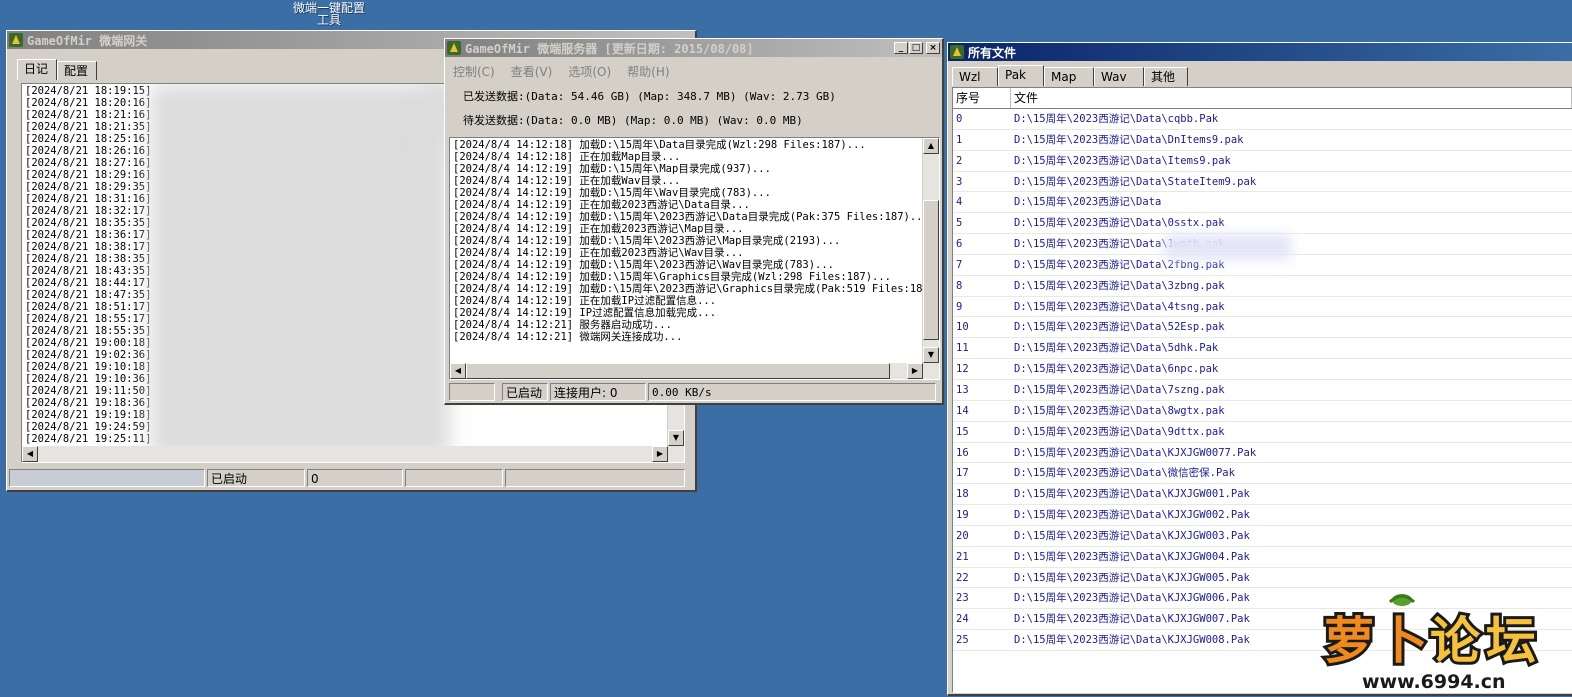  What do you see at coordinates (916, 48) in the screenshot?
I see `maximize-icon: □` at bounding box center [916, 48].